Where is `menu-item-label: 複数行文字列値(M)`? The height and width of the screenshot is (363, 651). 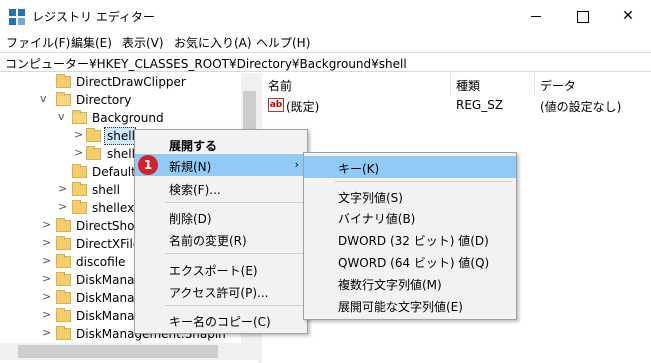
menu-item-label: 複数行文字列値(M) is located at coordinates (390, 285).